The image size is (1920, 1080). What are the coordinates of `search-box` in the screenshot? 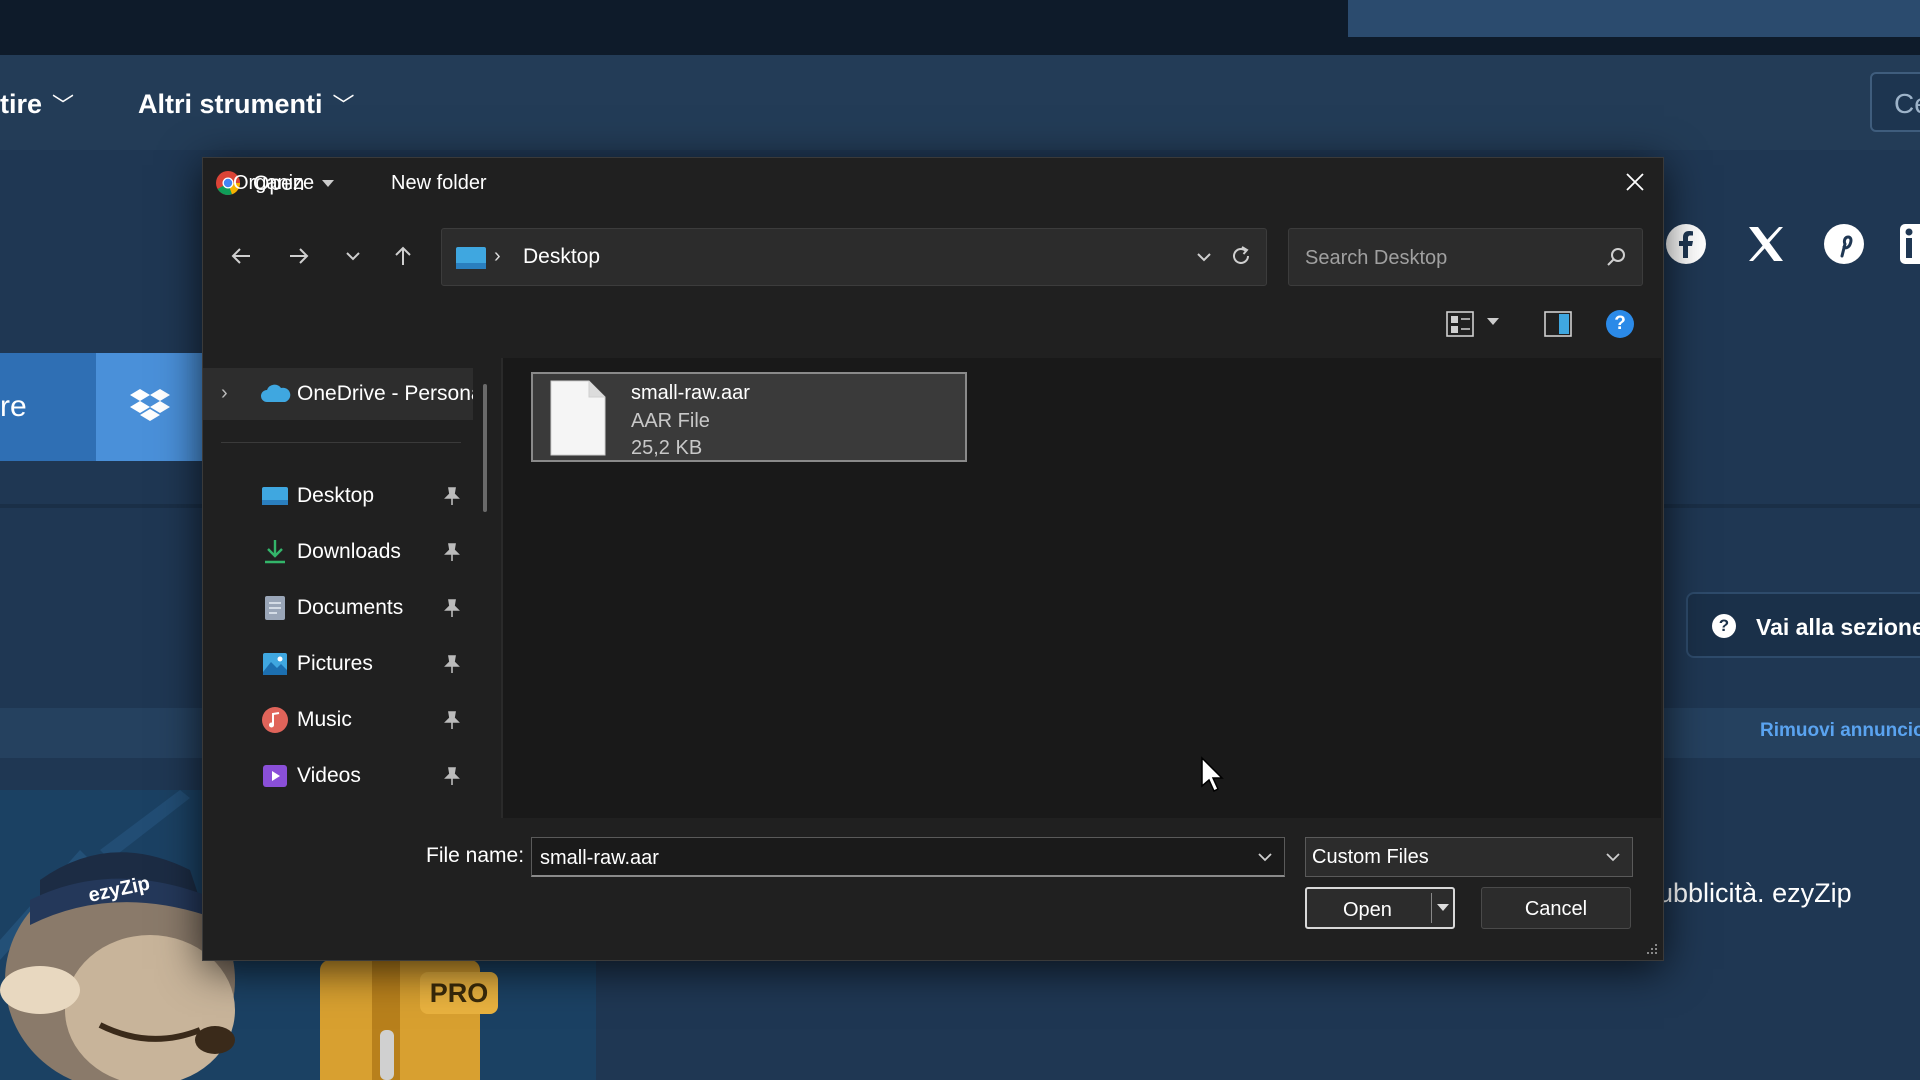 It's located at (1465, 257).